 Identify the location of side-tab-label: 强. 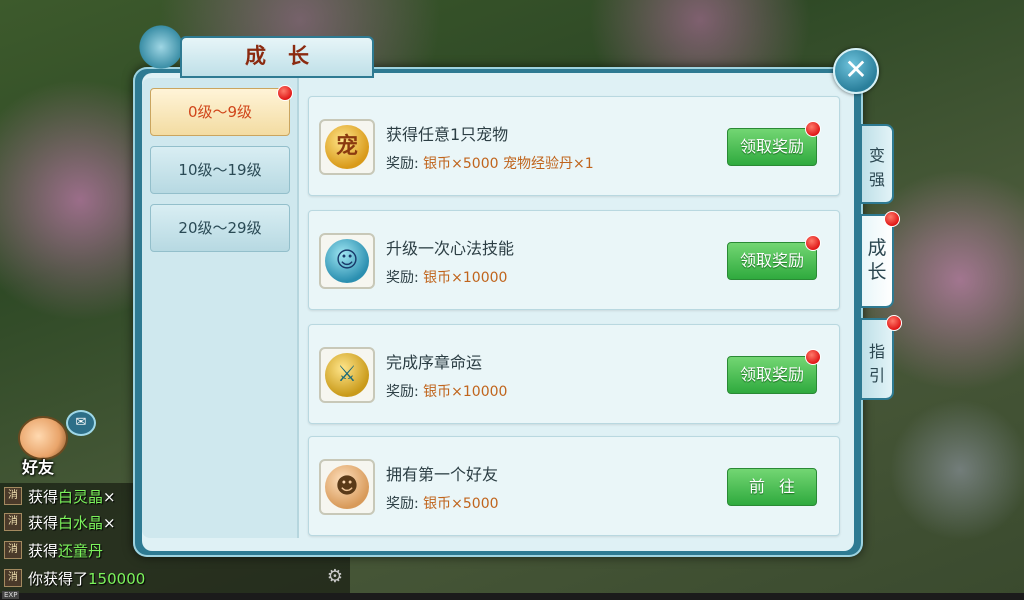
(876, 179).